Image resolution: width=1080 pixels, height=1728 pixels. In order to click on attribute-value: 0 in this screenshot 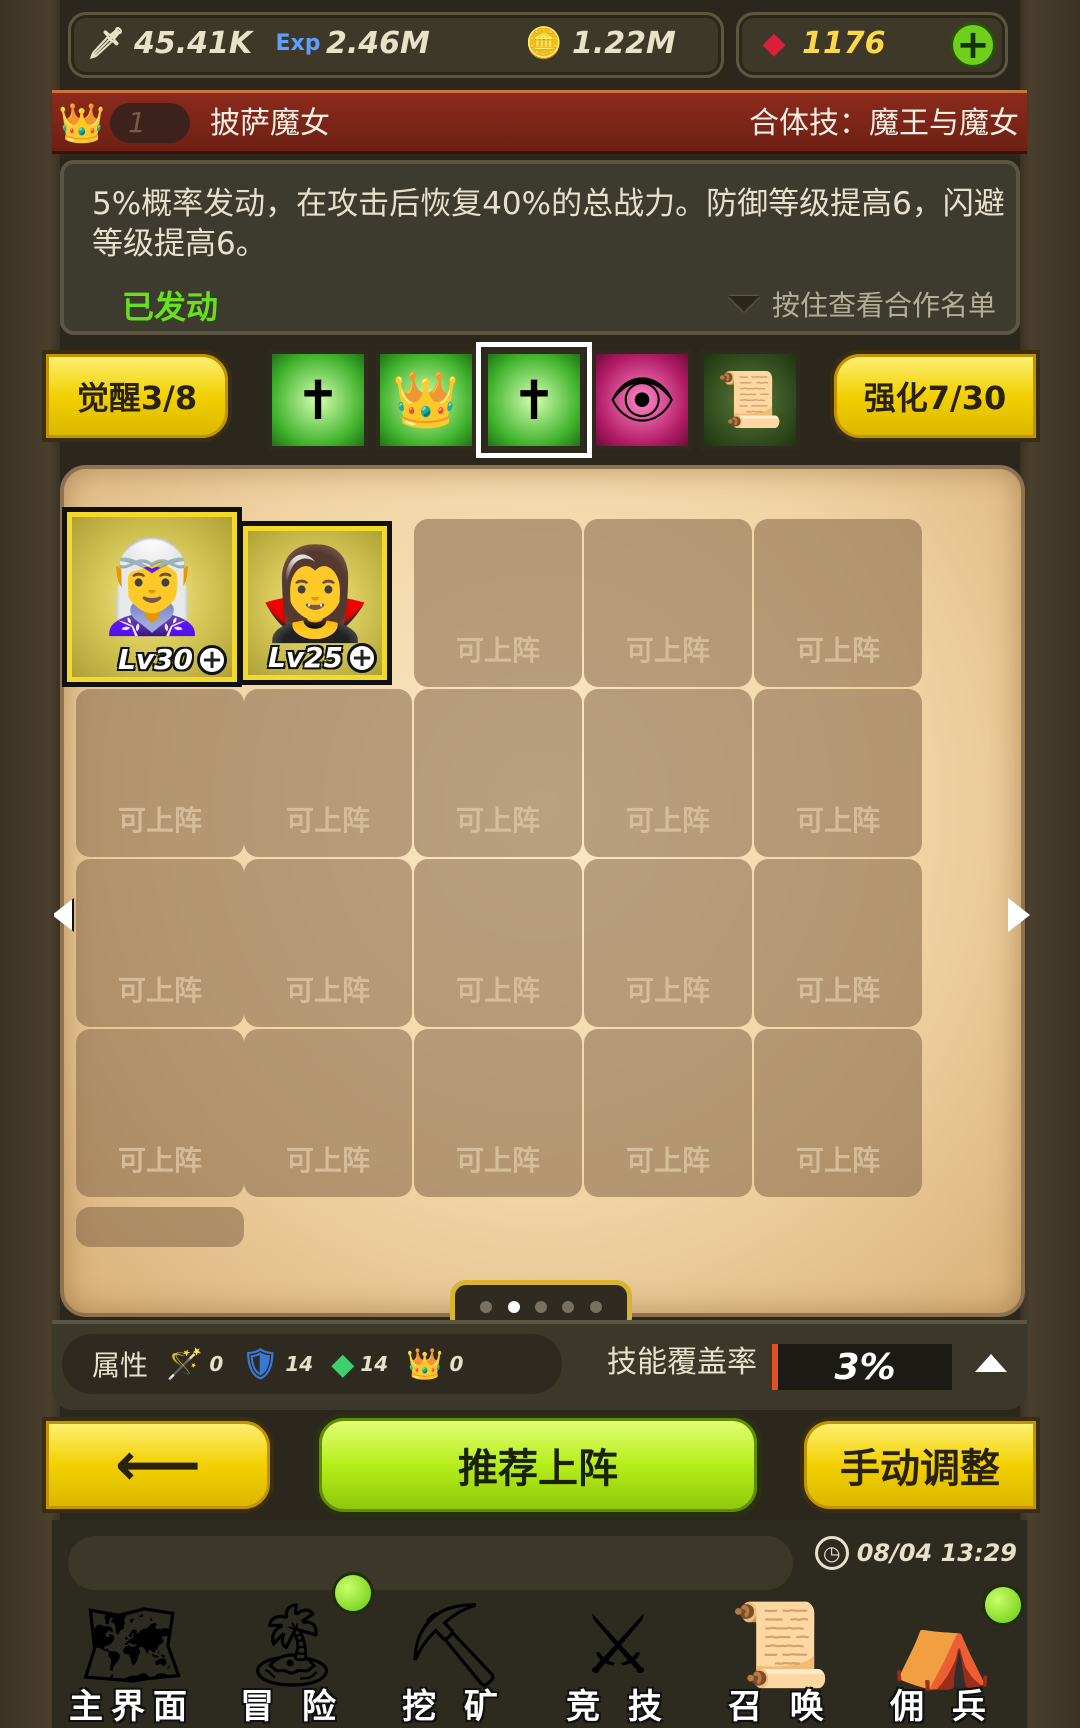, I will do `click(456, 1364)`.